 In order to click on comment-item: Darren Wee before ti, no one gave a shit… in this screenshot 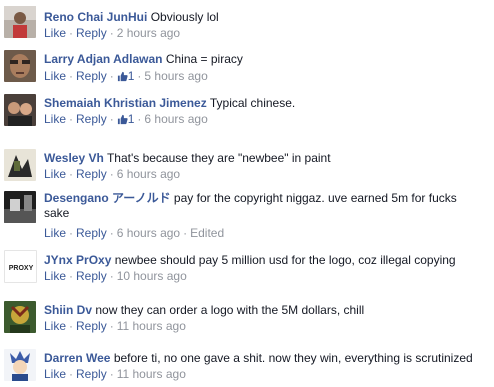, I will do `click(247, 366)`.